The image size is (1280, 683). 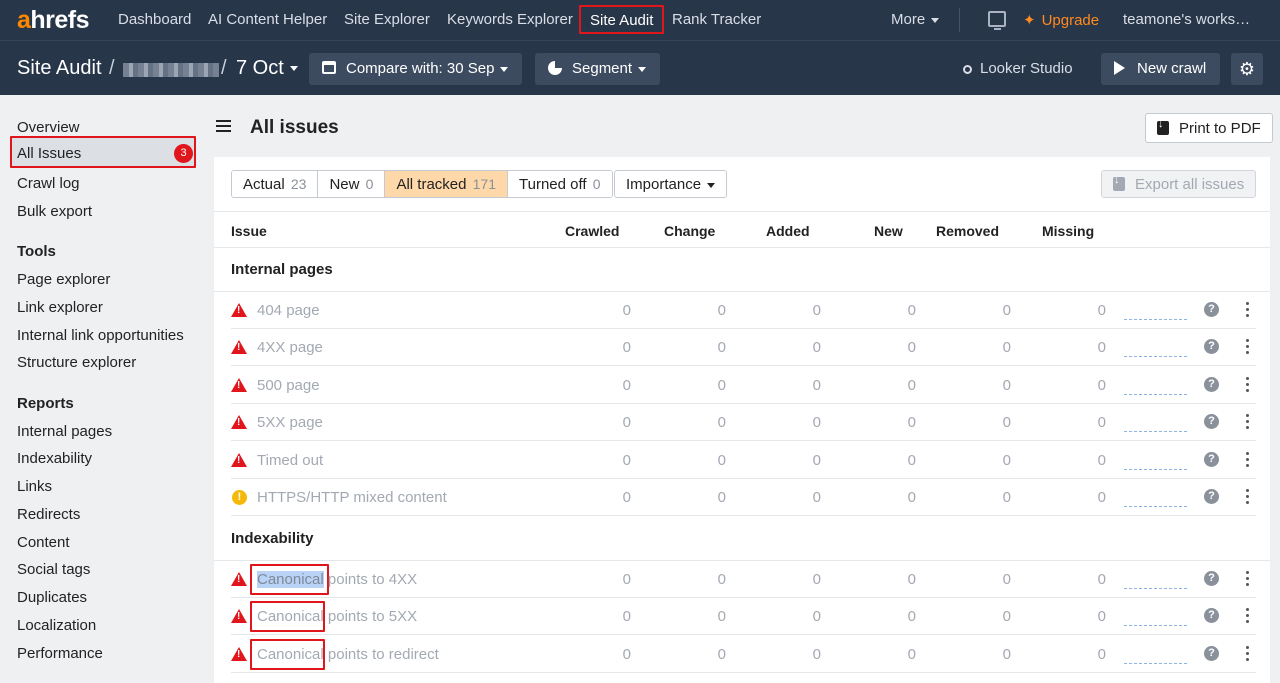 What do you see at coordinates (743, 310) in the screenshot?
I see `table-row: 404 page 0 0 0 0 0 0?` at bounding box center [743, 310].